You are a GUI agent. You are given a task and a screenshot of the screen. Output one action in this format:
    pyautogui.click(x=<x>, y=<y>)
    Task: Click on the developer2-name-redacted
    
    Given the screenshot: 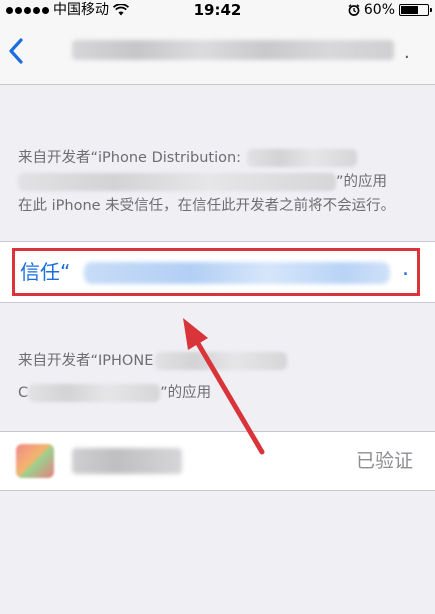 What is the action you would take?
    pyautogui.click(x=221, y=361)
    